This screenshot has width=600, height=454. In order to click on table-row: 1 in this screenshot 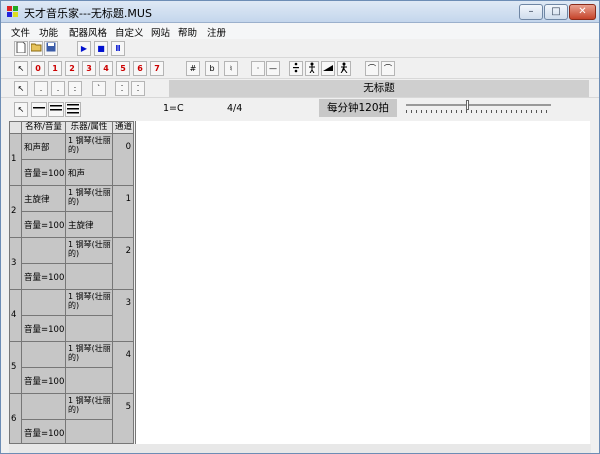, I will do `click(16, 160)`.